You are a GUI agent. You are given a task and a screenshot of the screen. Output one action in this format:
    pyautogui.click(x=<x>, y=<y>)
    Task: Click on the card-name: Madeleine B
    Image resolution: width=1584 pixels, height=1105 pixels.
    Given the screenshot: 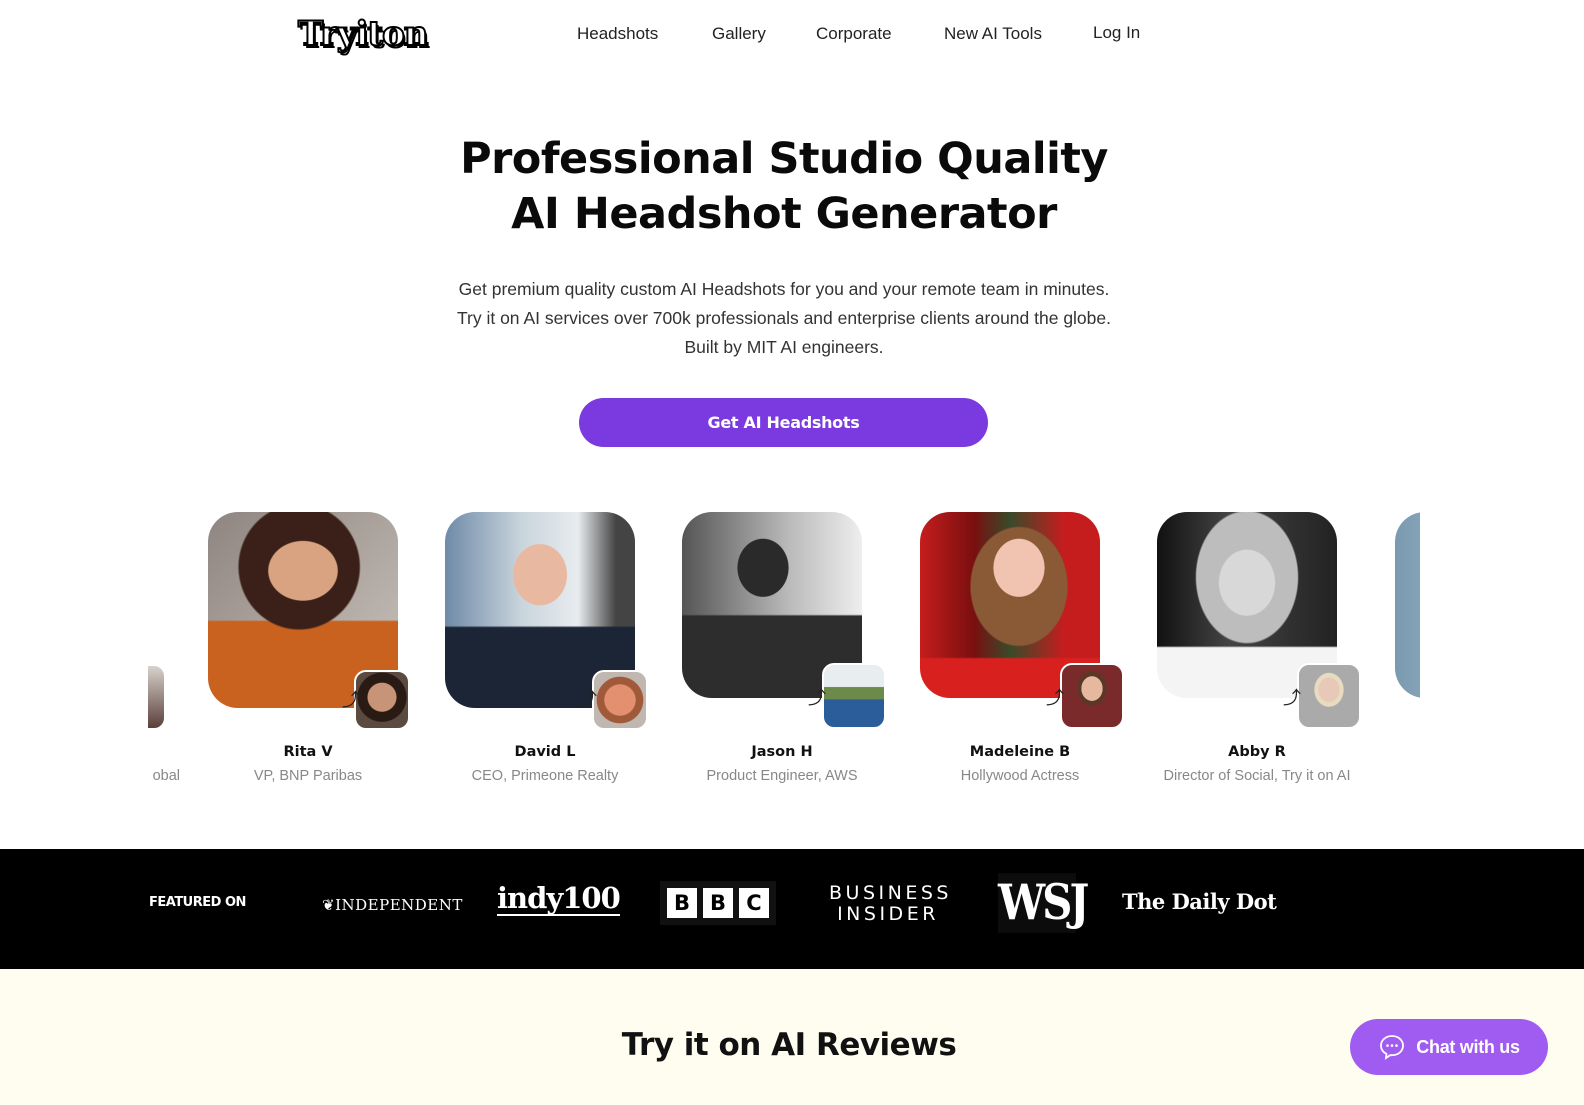 What is the action you would take?
    pyautogui.click(x=1020, y=752)
    